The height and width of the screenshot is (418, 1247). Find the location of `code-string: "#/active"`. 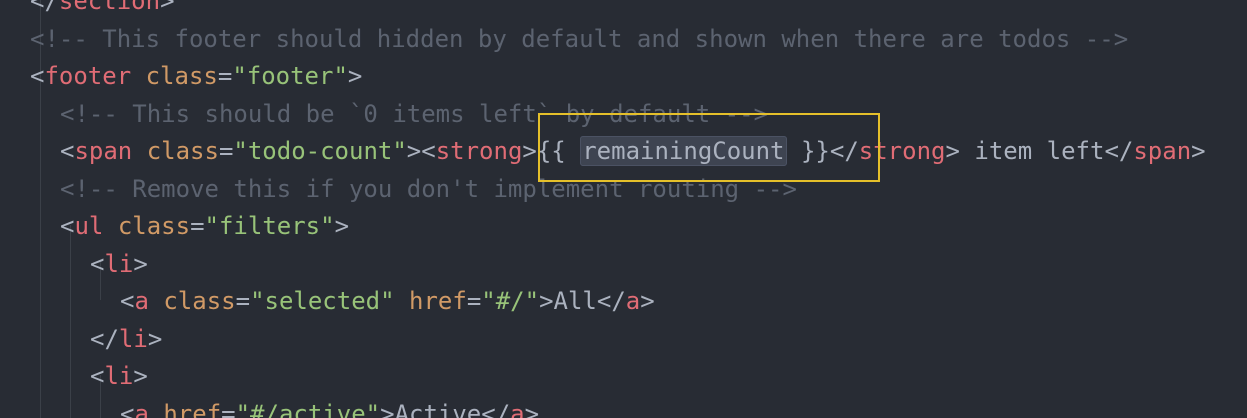

code-string: "#/active" is located at coordinates (308, 408).